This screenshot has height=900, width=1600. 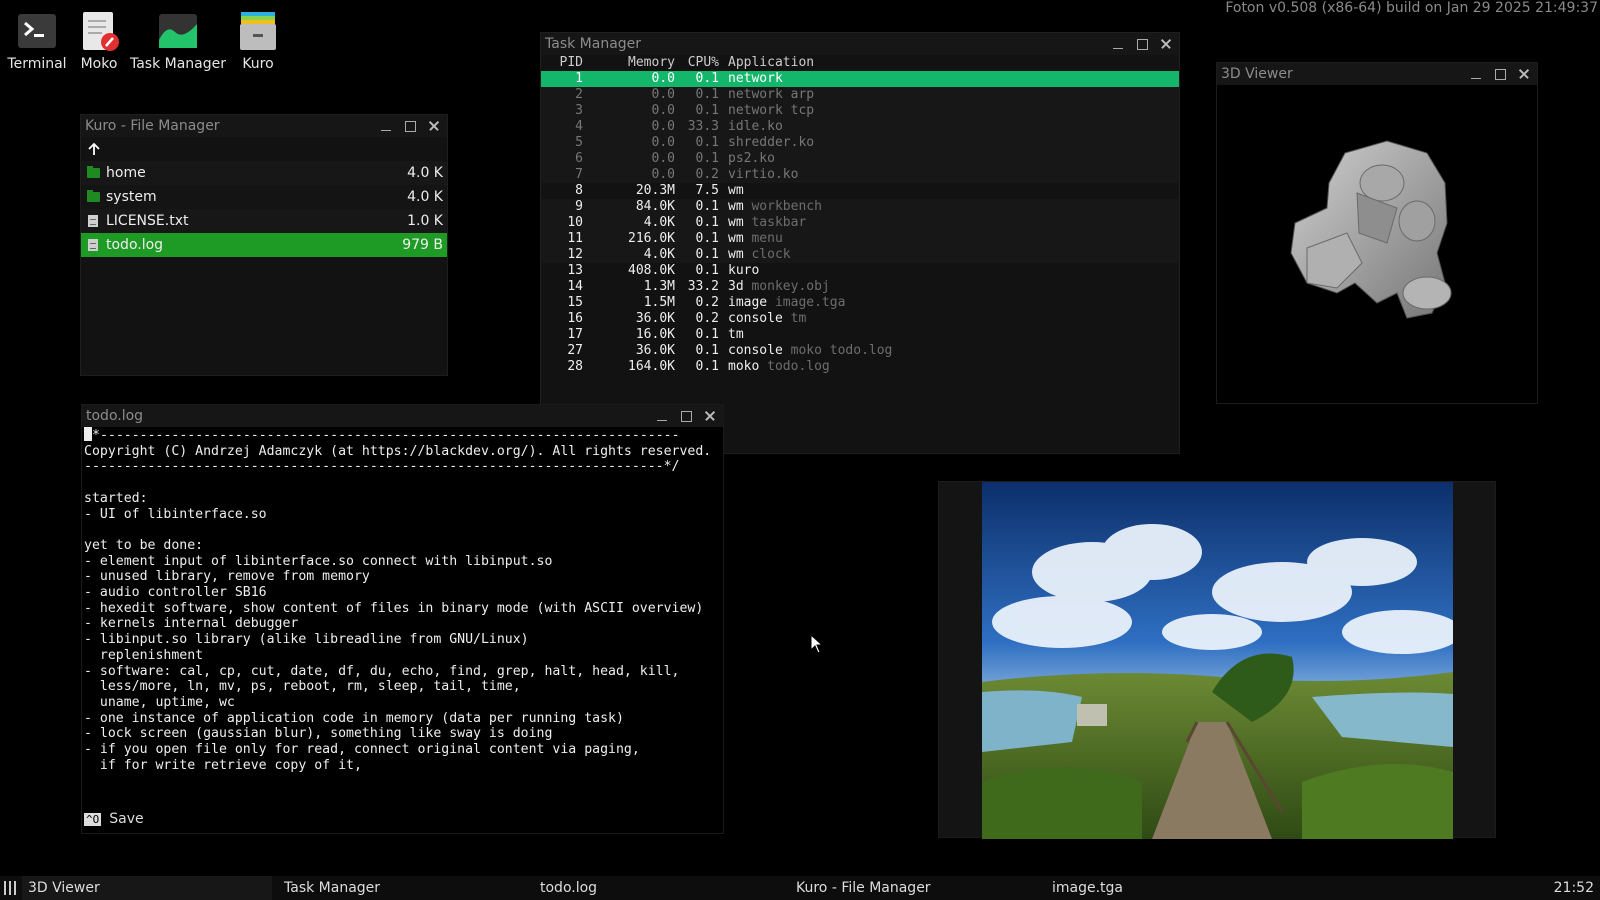 What do you see at coordinates (860, 143) in the screenshot?
I see `task-row: 5 0.0 0.1 shredder.ko` at bounding box center [860, 143].